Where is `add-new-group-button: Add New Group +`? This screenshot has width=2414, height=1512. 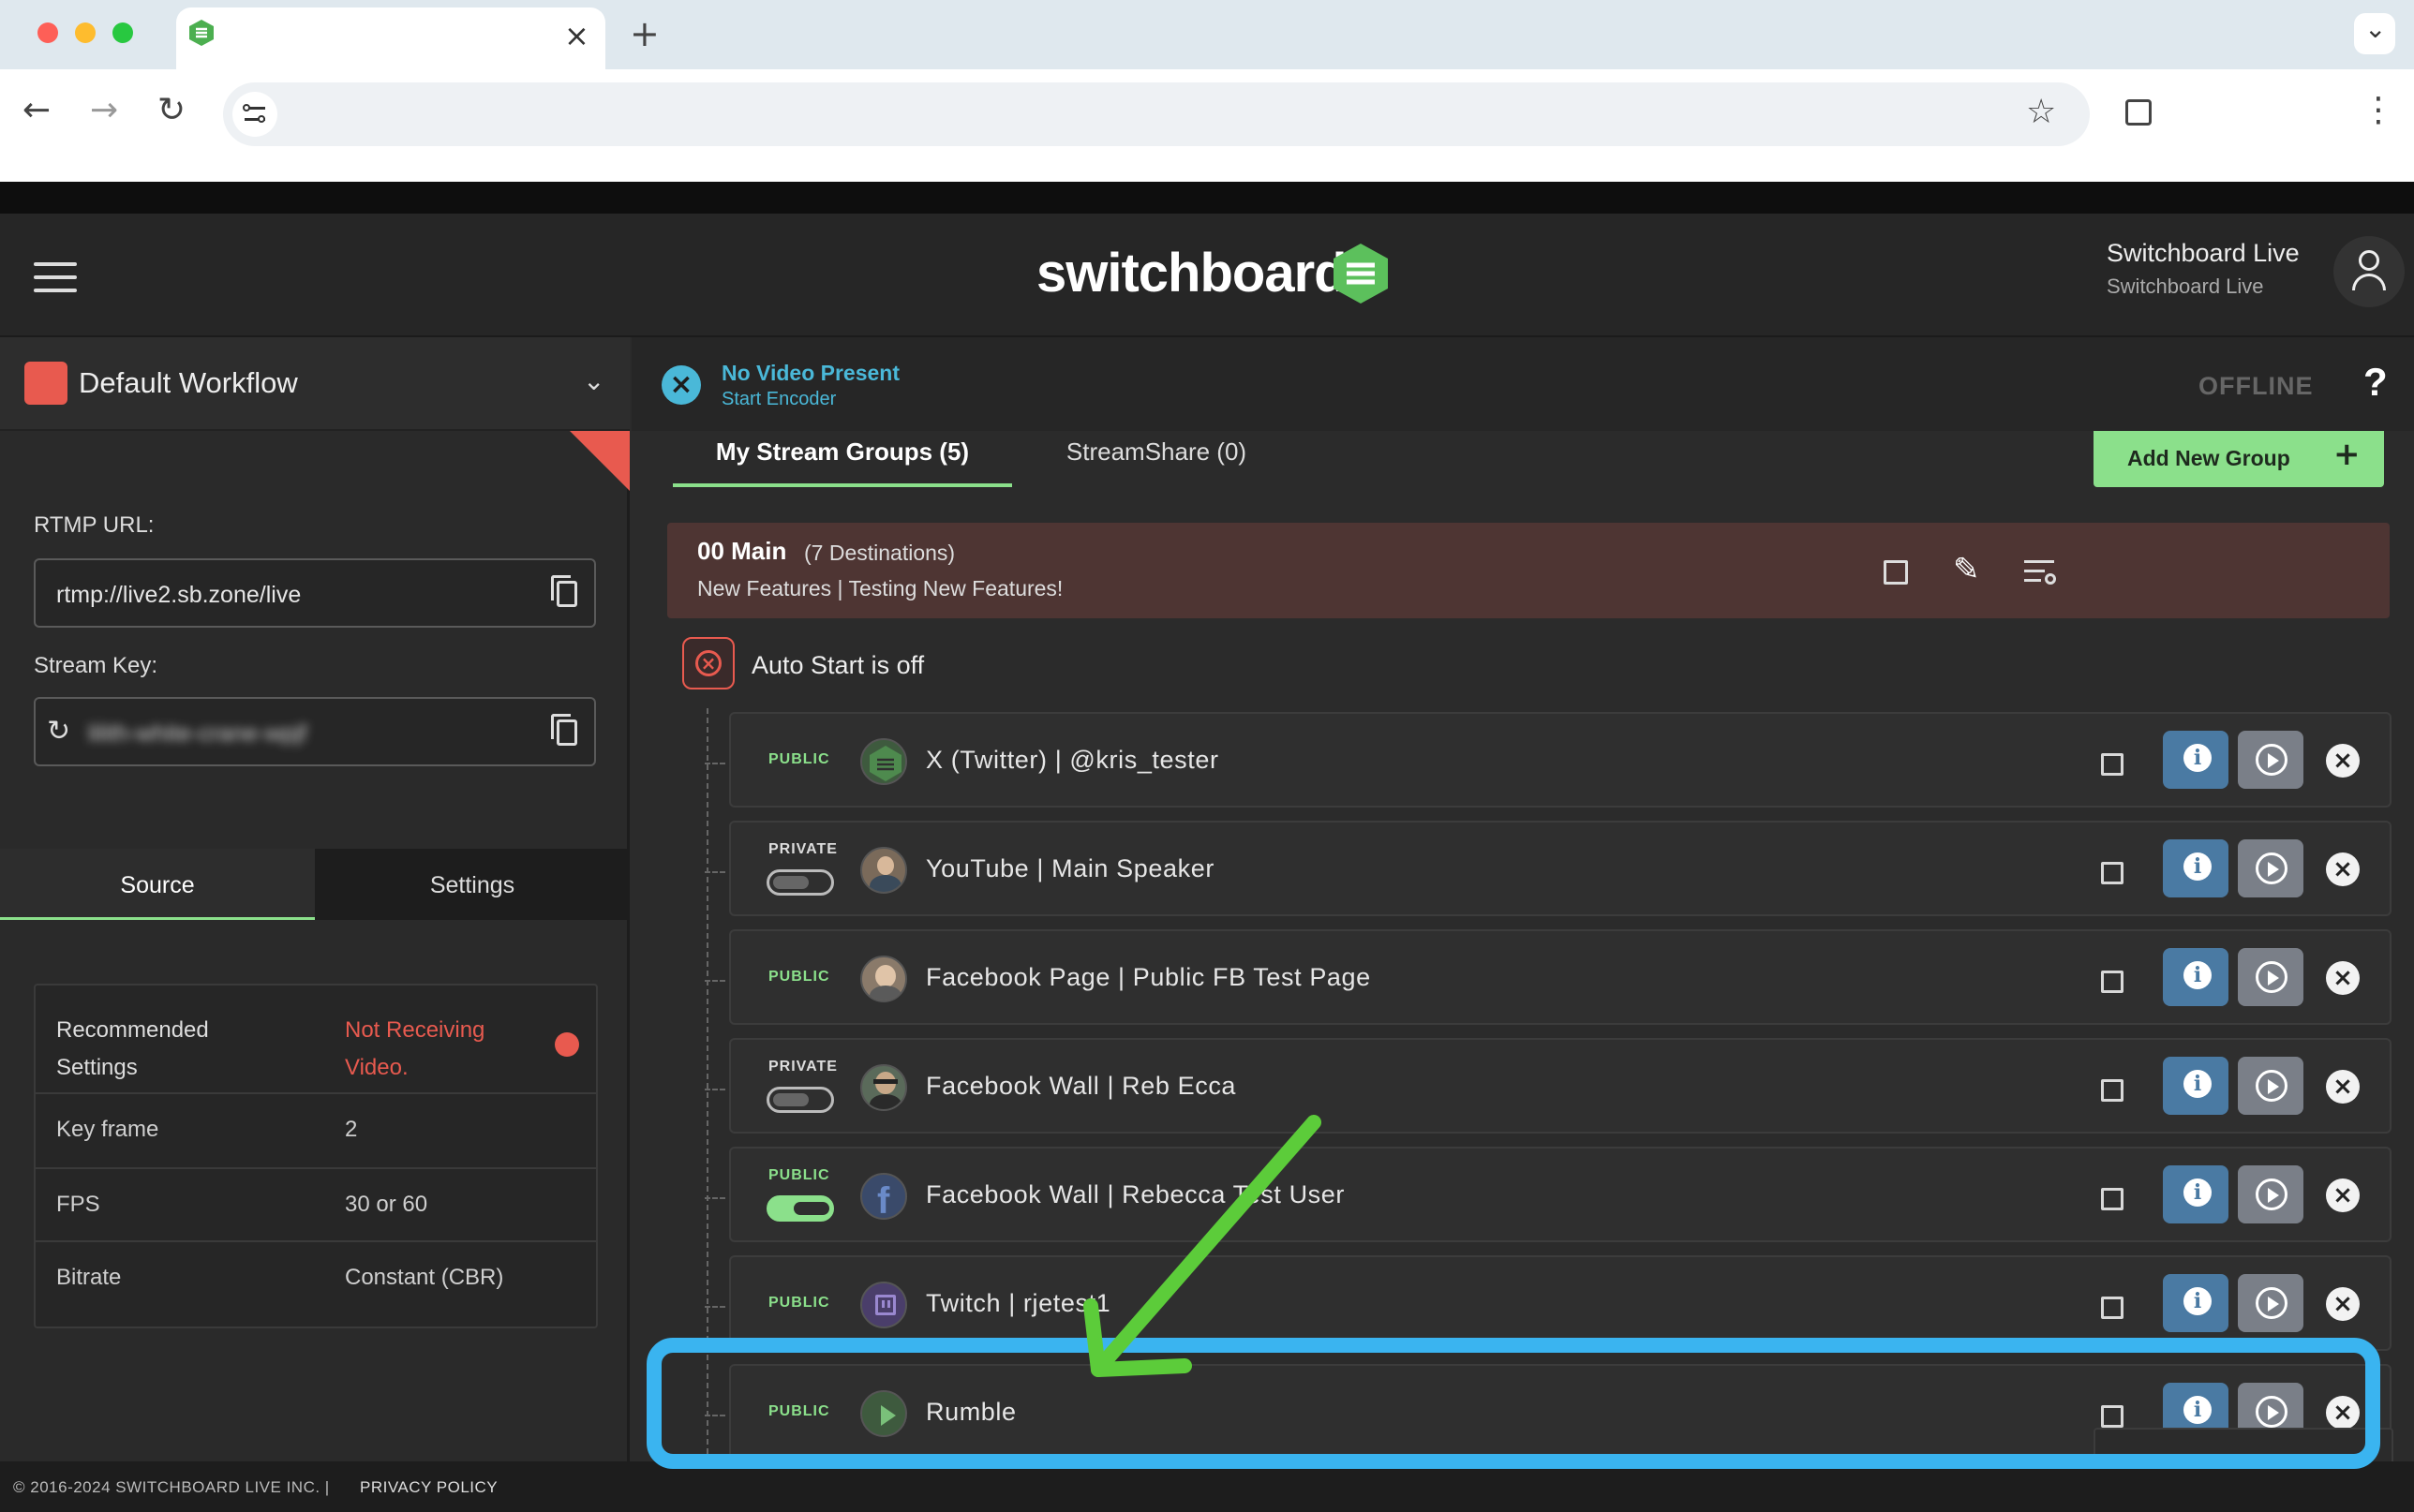
add-new-group-button: Add New Group + is located at coordinates (2239, 459).